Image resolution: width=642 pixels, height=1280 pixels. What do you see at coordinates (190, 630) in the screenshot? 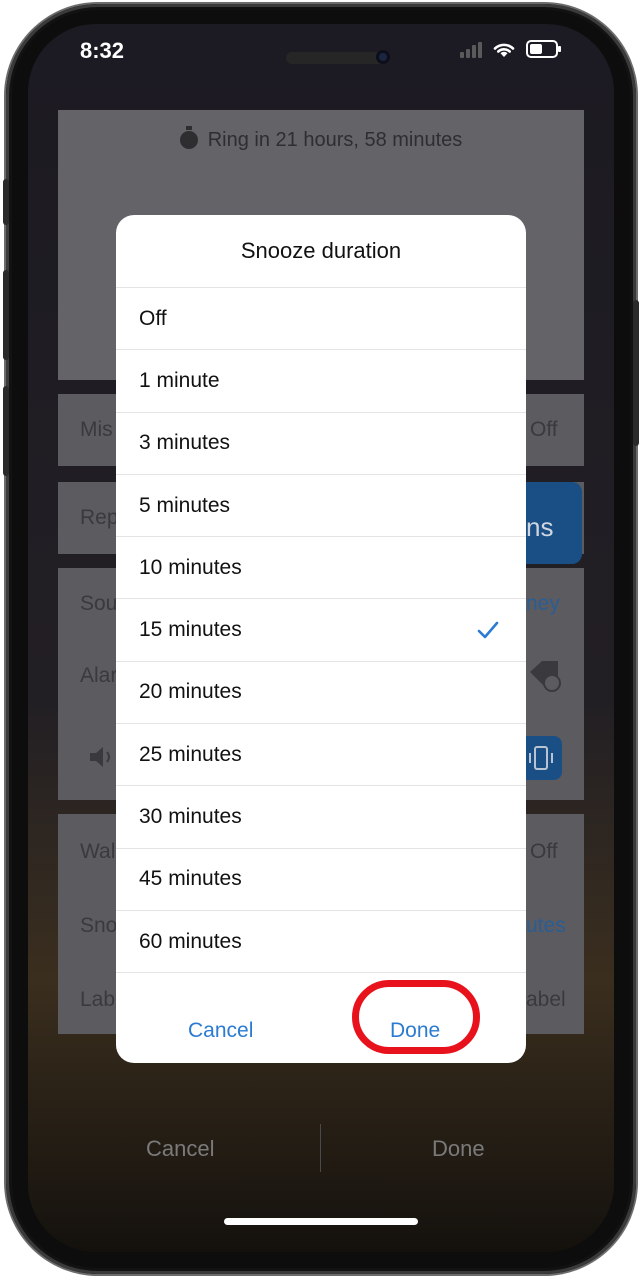
I see `snooze-option-label: 15 minutes` at bounding box center [190, 630].